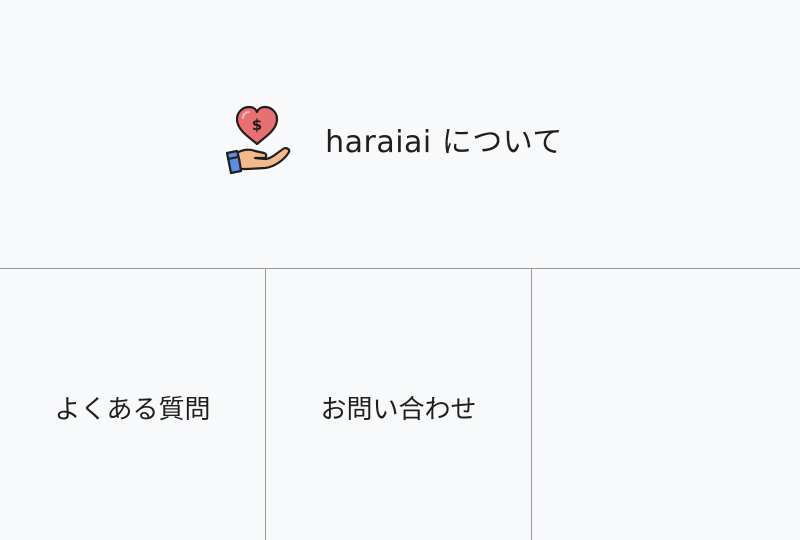 The width and height of the screenshot is (800, 540). Describe the element at coordinates (444, 142) in the screenshot. I see `about-label: haraiai について` at that location.